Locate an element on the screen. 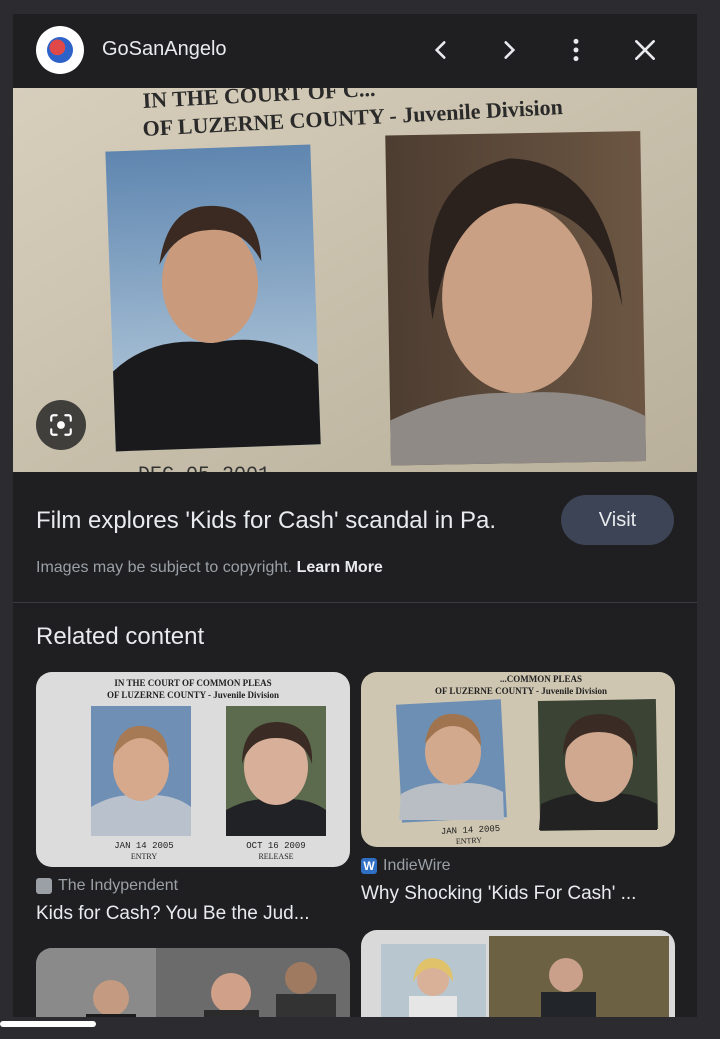 The width and height of the screenshot is (720, 1039). lens-search-button is located at coordinates (61, 425).